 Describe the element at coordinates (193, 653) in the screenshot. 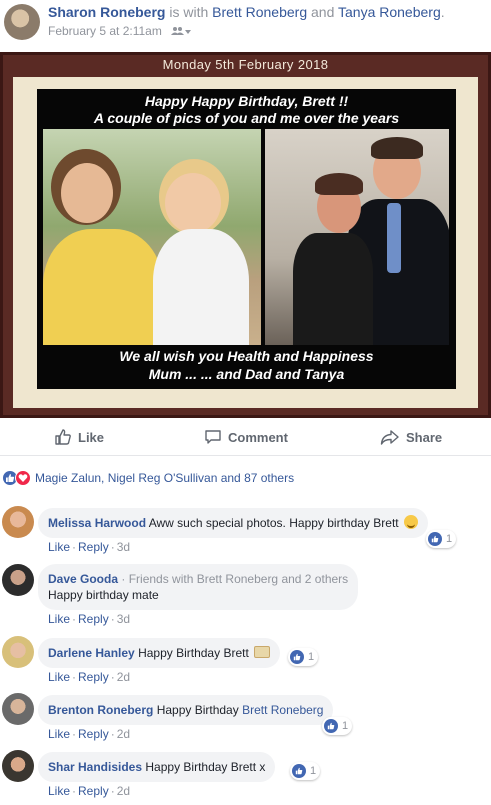

I see `comment-text: Happy Birthday Brett` at that location.